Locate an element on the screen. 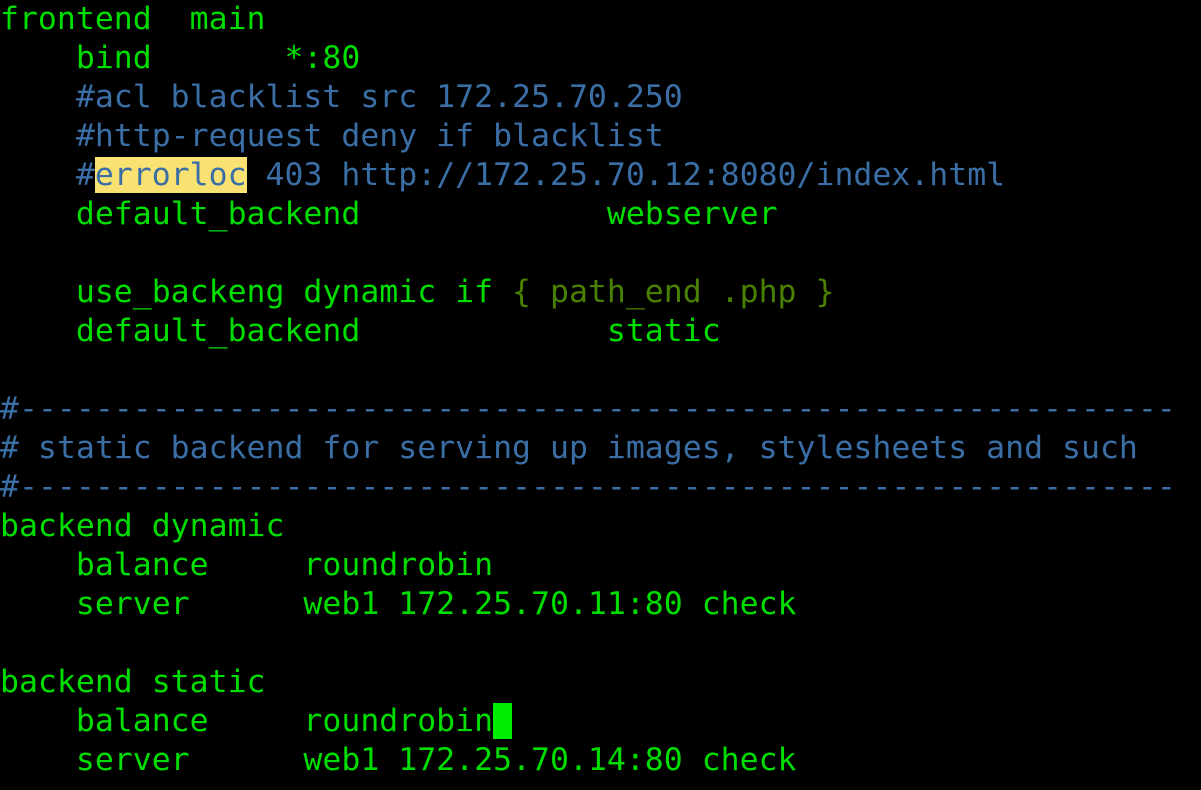  search-match-highlight: errorloc is located at coordinates (170, 175).